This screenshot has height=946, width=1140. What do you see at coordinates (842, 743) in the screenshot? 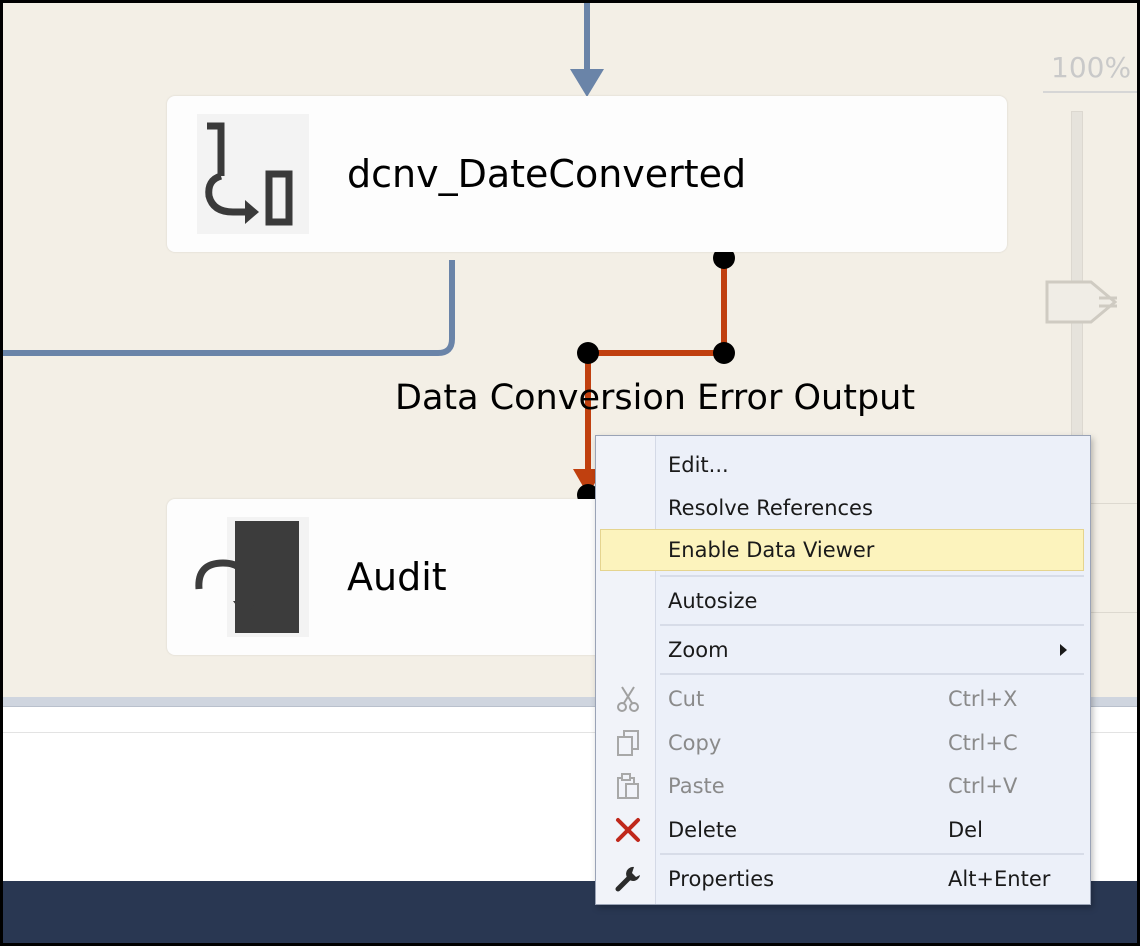
I see `menu-item-copy: Copy Ctrl+C` at bounding box center [842, 743].